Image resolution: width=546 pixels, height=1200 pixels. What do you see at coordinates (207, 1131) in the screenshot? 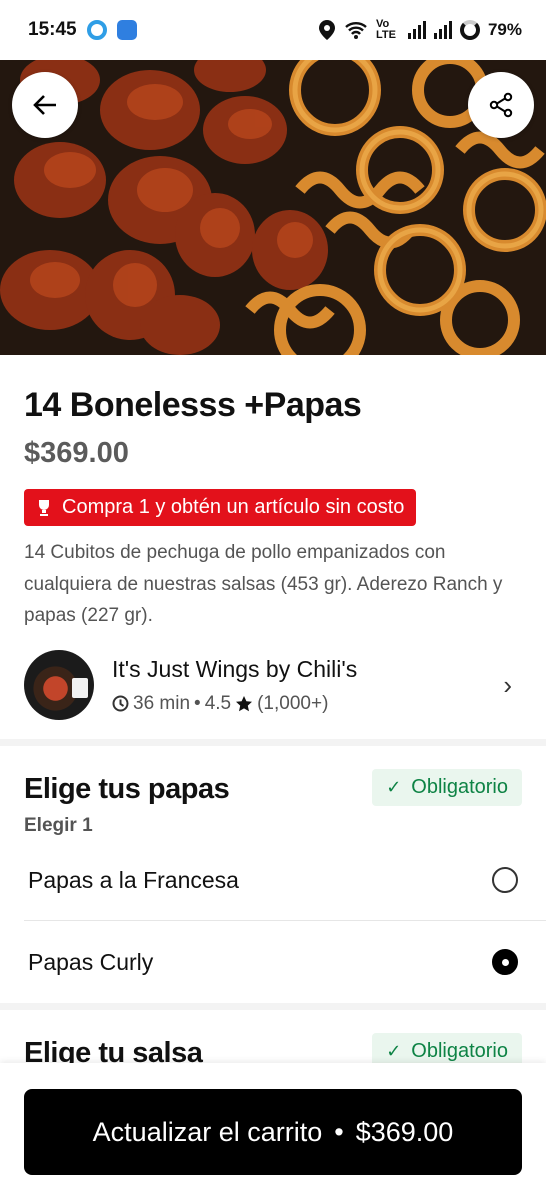
I see `cart-button-label: Actualizar el carrito` at bounding box center [207, 1131].